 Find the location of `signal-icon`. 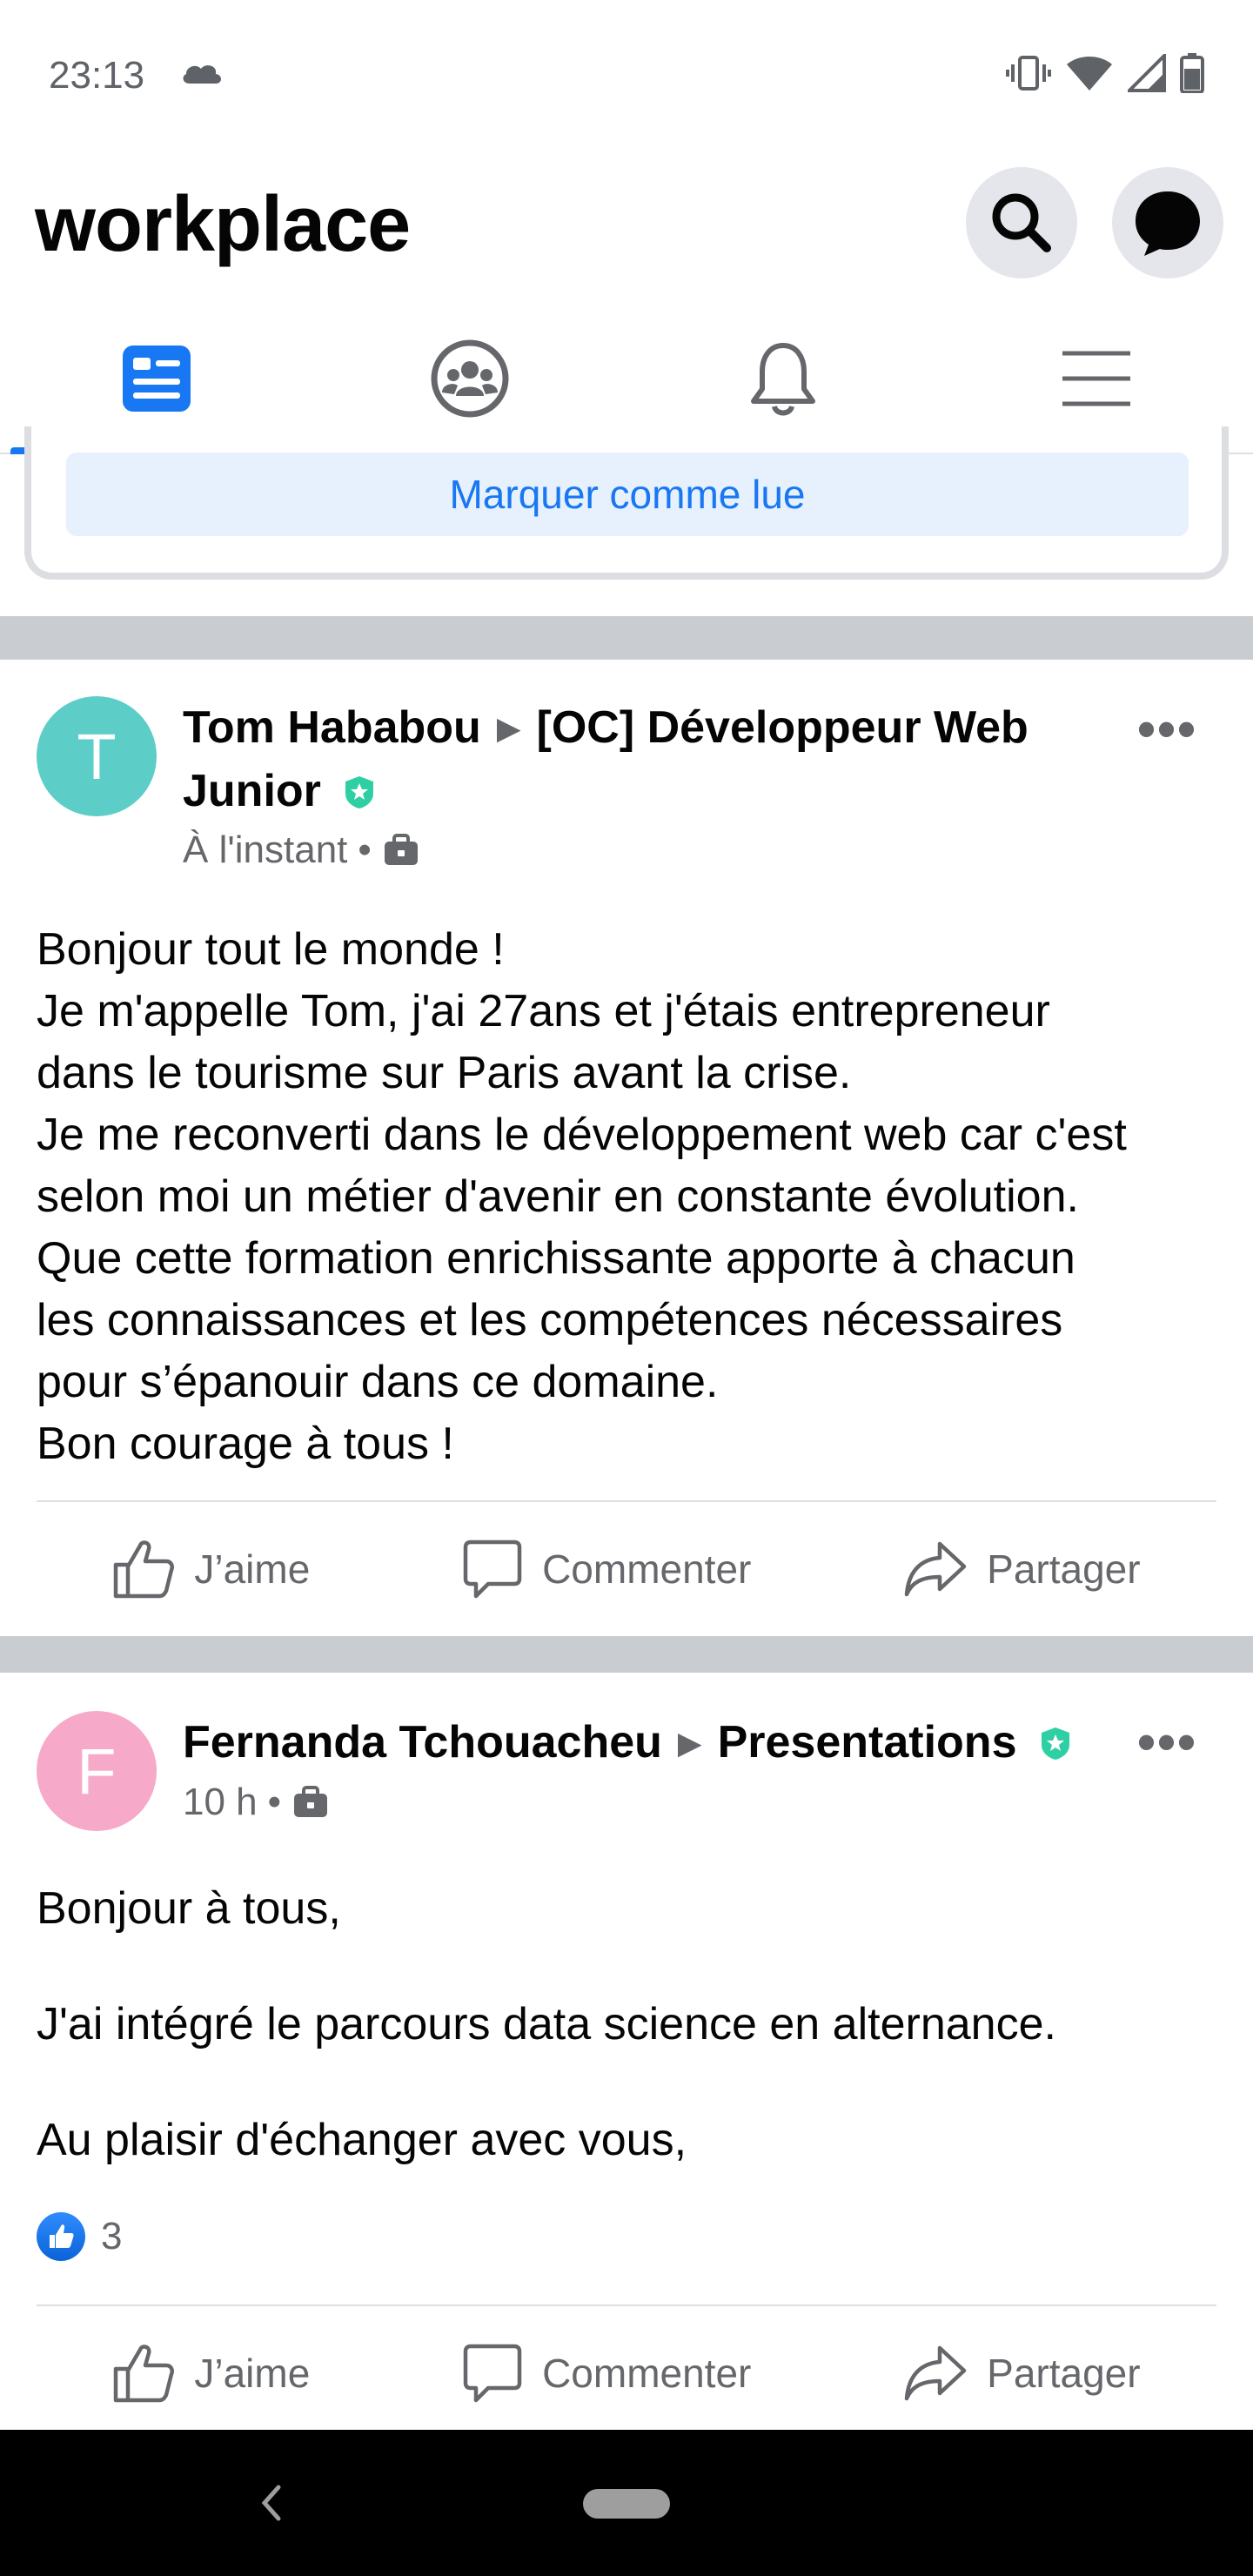

signal-icon is located at coordinates (1147, 73).